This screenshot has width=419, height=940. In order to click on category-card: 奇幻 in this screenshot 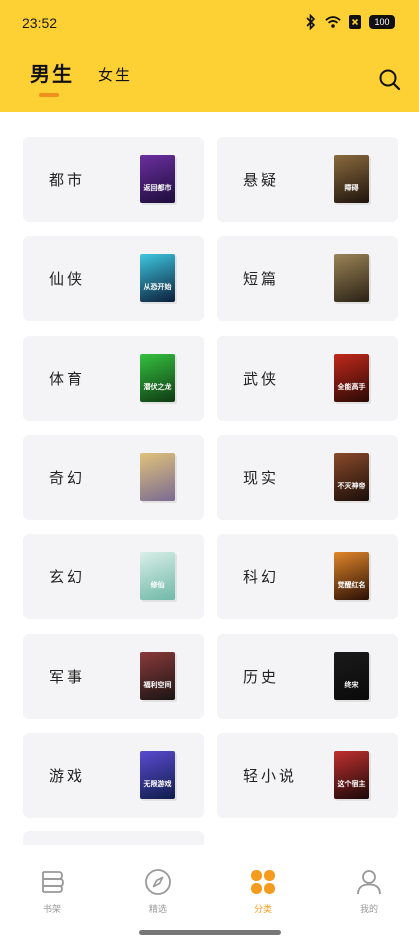, I will do `click(113, 477)`.